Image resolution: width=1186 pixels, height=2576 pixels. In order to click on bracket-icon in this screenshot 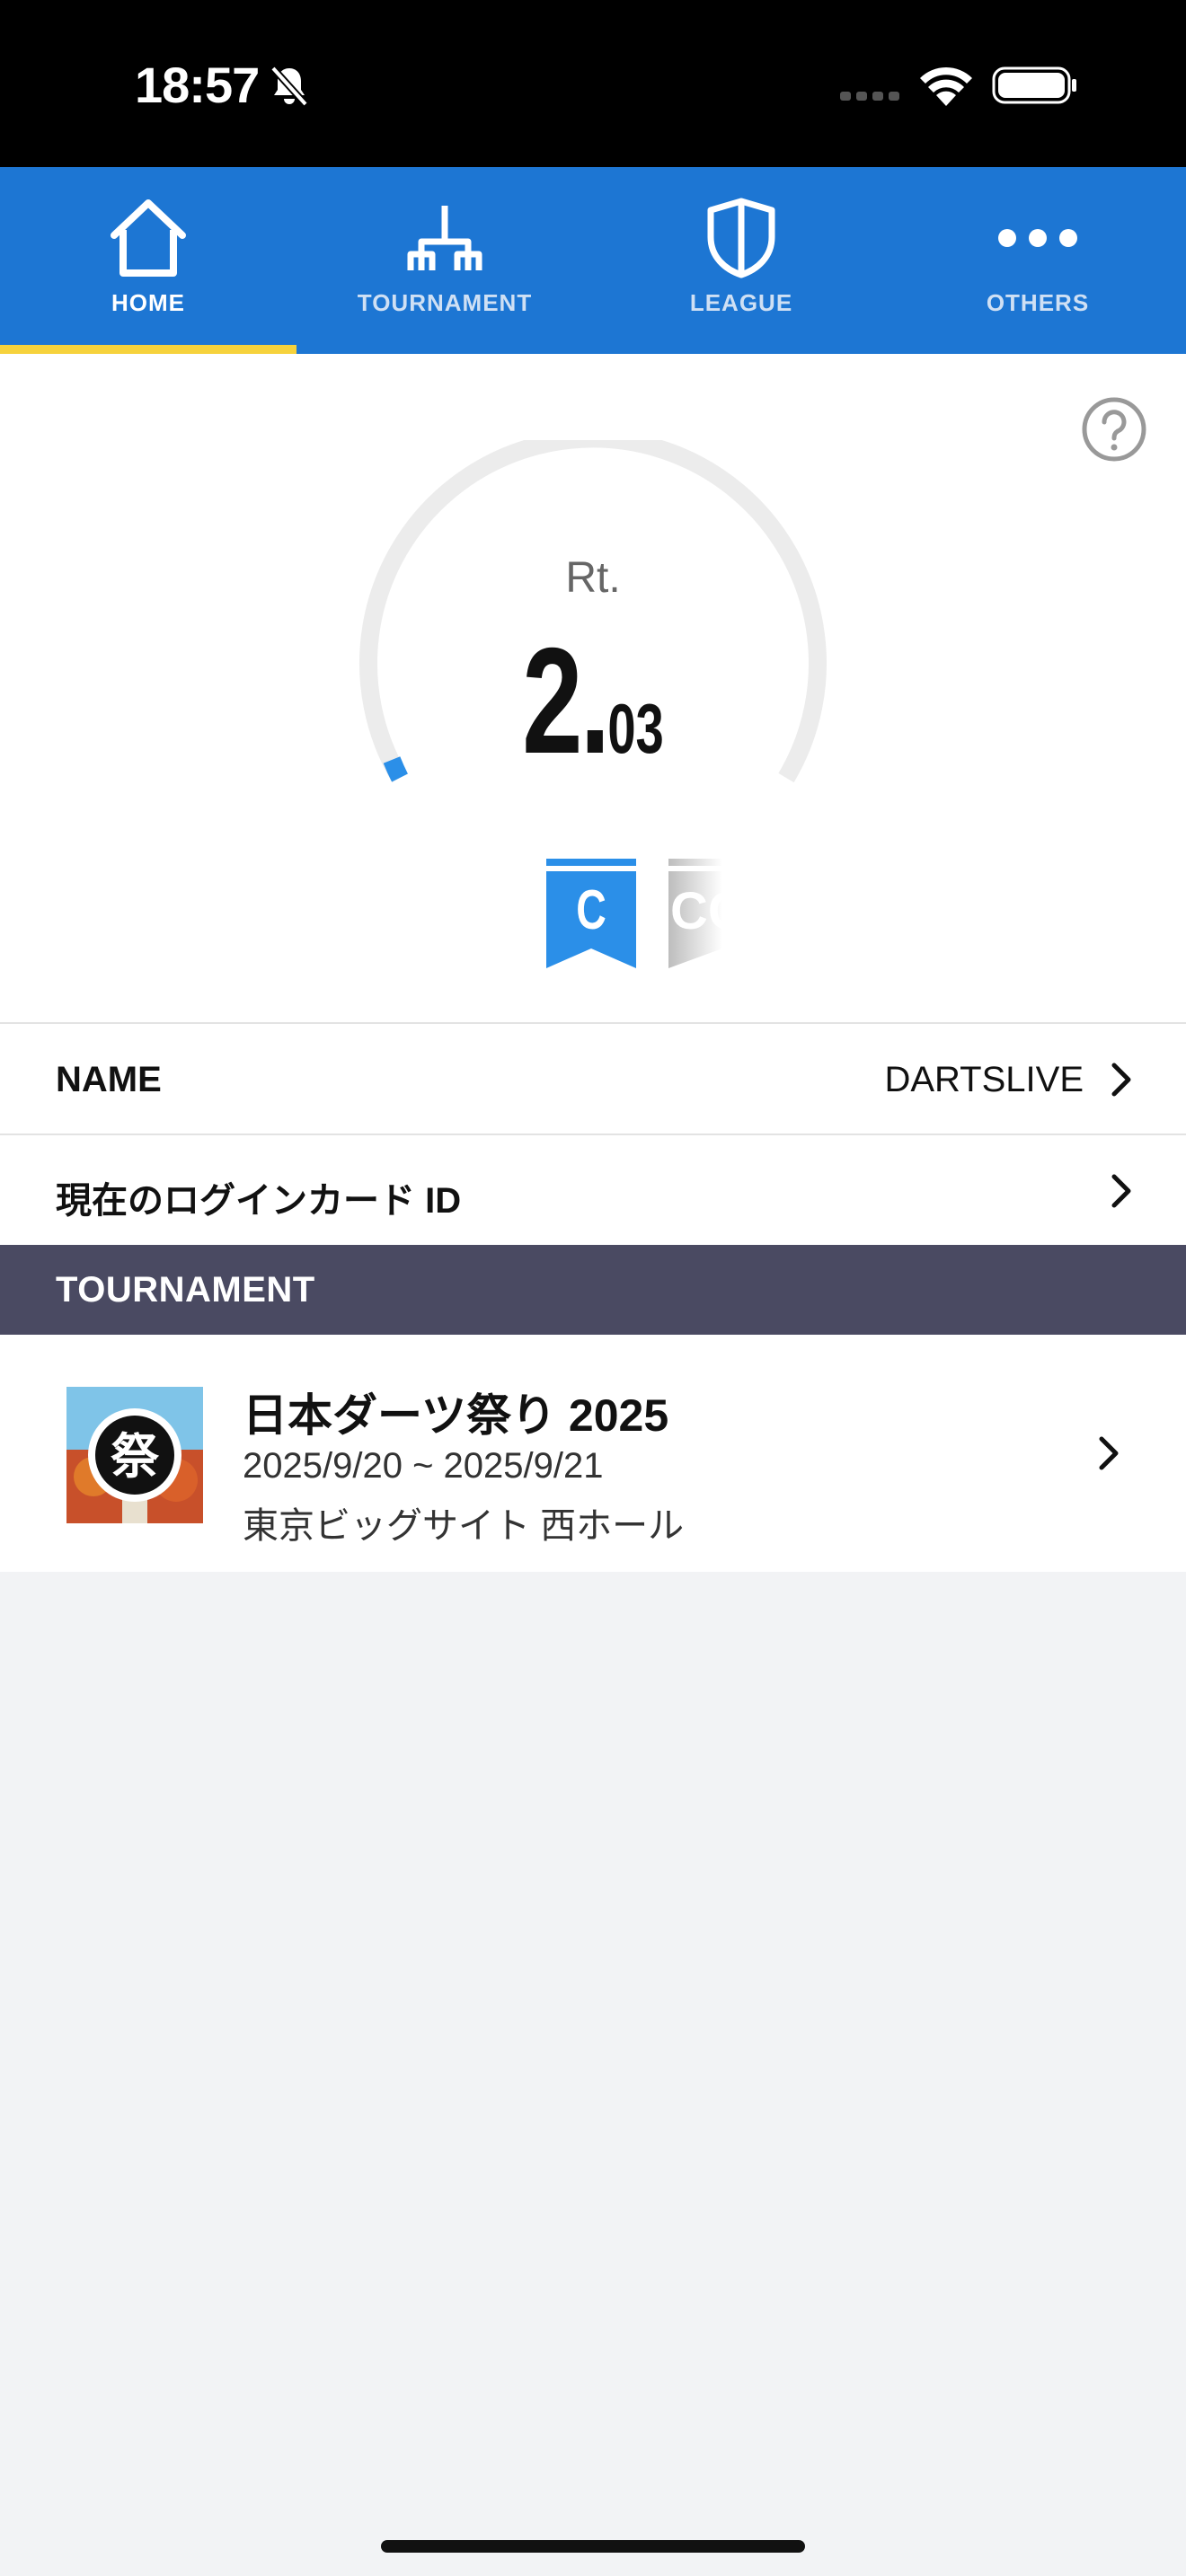, I will do `click(444, 238)`.